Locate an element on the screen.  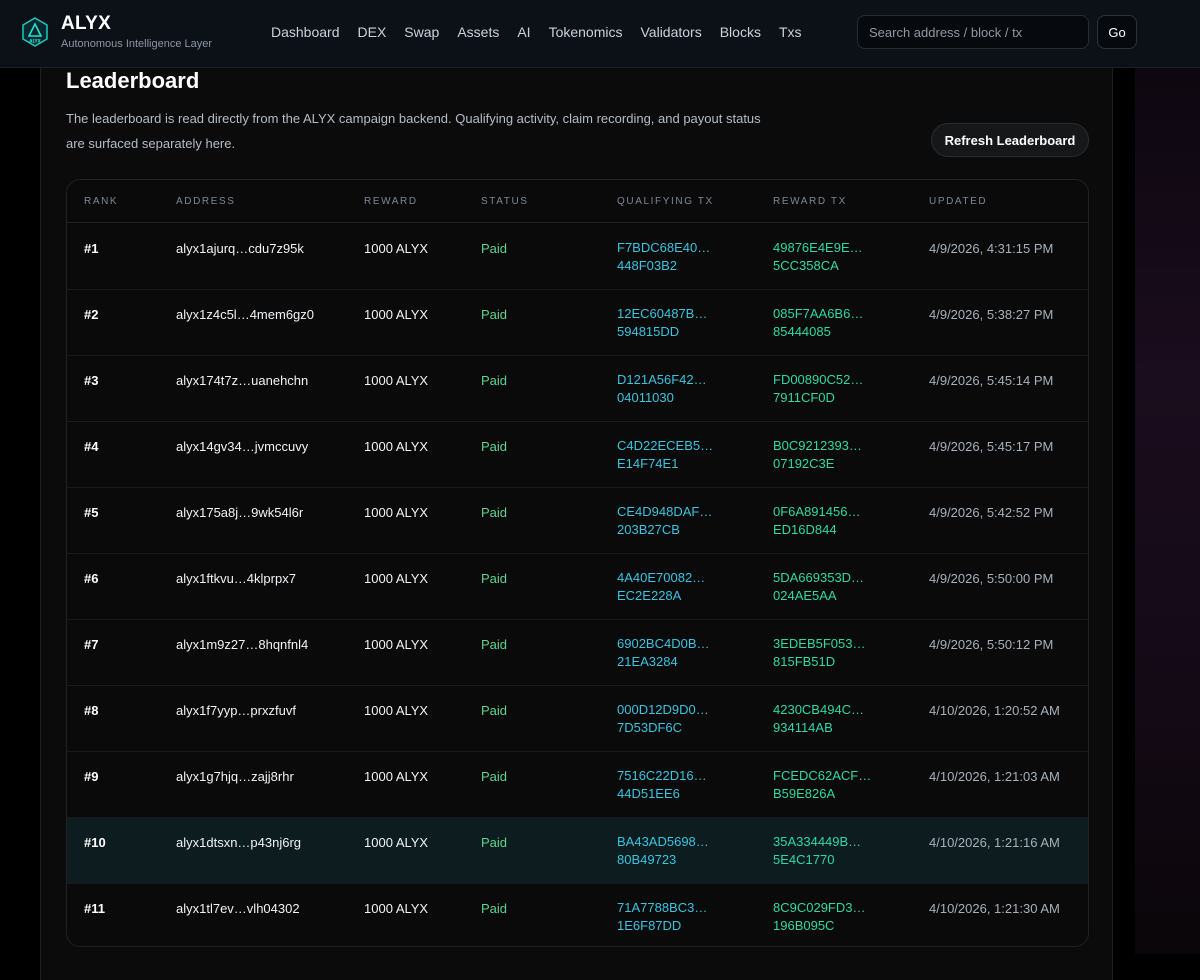
qualifying-tx-link: 71A7788BC3… 1E6F87DD is located at coordinates (662, 917).